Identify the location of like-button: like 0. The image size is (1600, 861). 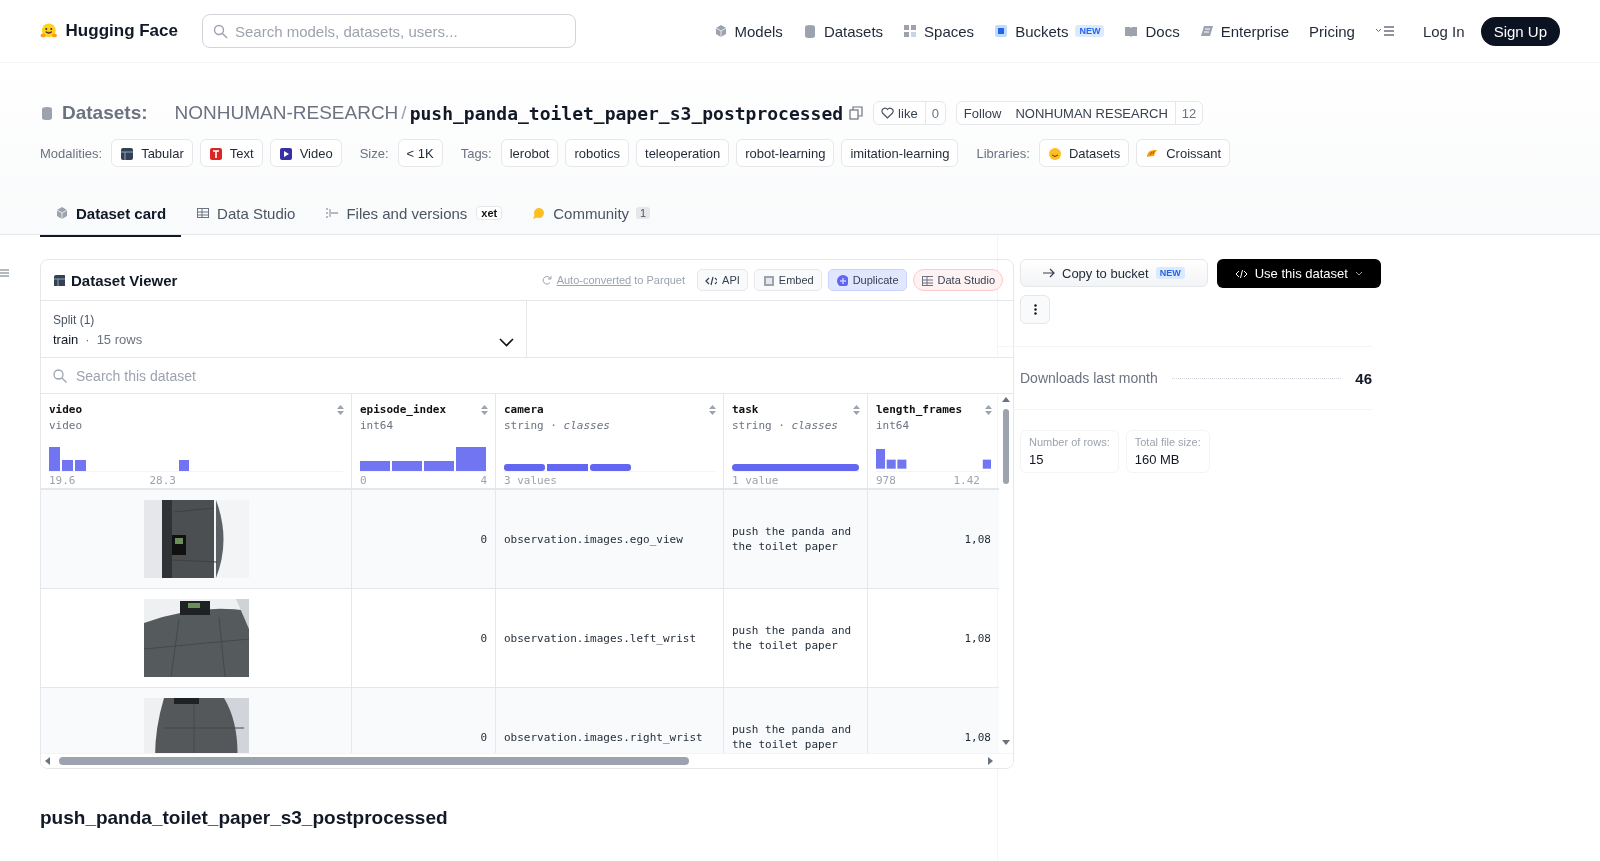
(909, 113).